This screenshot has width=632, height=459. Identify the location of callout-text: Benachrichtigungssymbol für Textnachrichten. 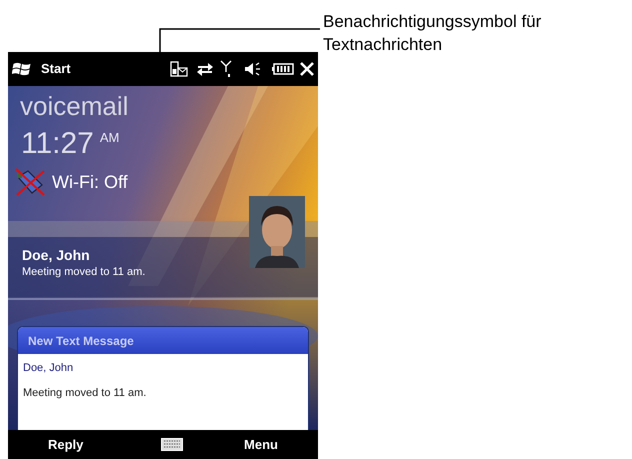
(432, 33).